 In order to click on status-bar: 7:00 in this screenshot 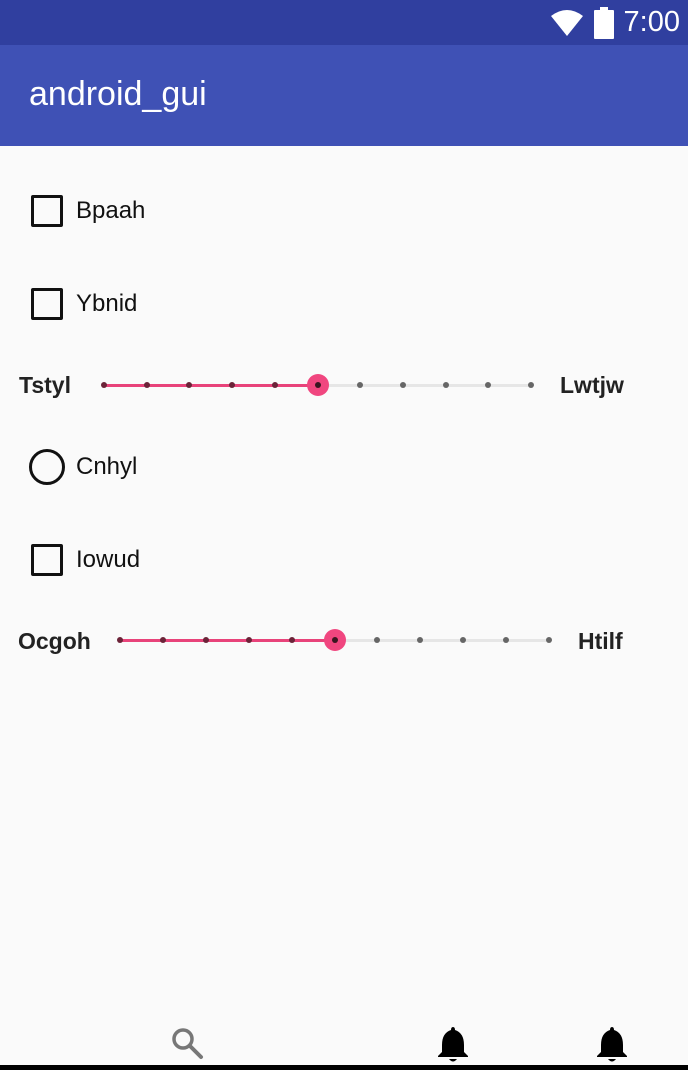, I will do `click(344, 22)`.